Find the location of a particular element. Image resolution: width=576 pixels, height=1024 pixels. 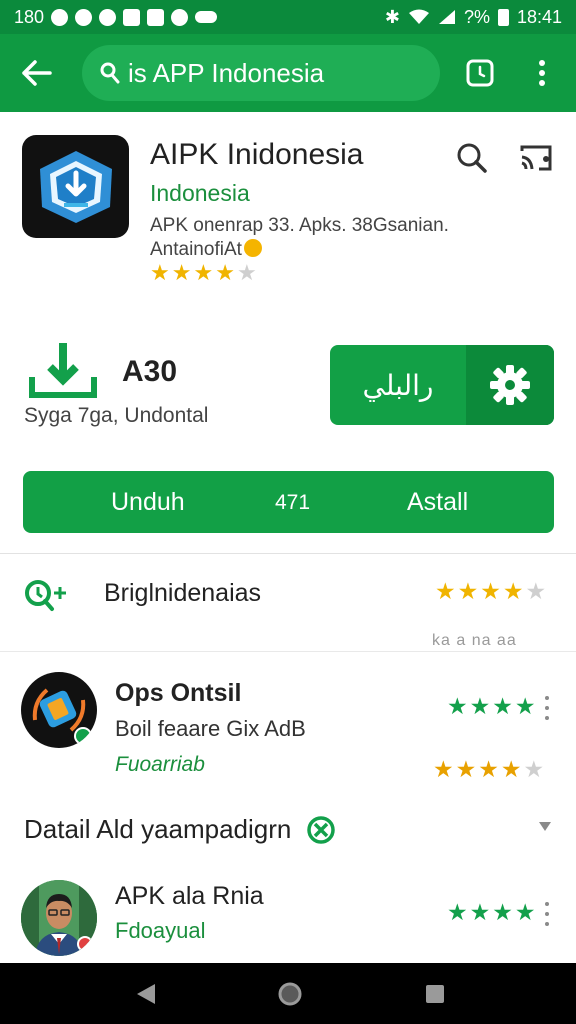

battery-icon is located at coordinates (503, 17).